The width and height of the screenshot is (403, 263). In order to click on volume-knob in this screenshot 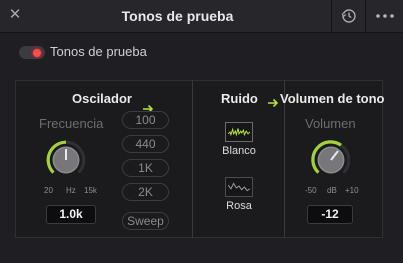, I will do `click(331, 160)`.